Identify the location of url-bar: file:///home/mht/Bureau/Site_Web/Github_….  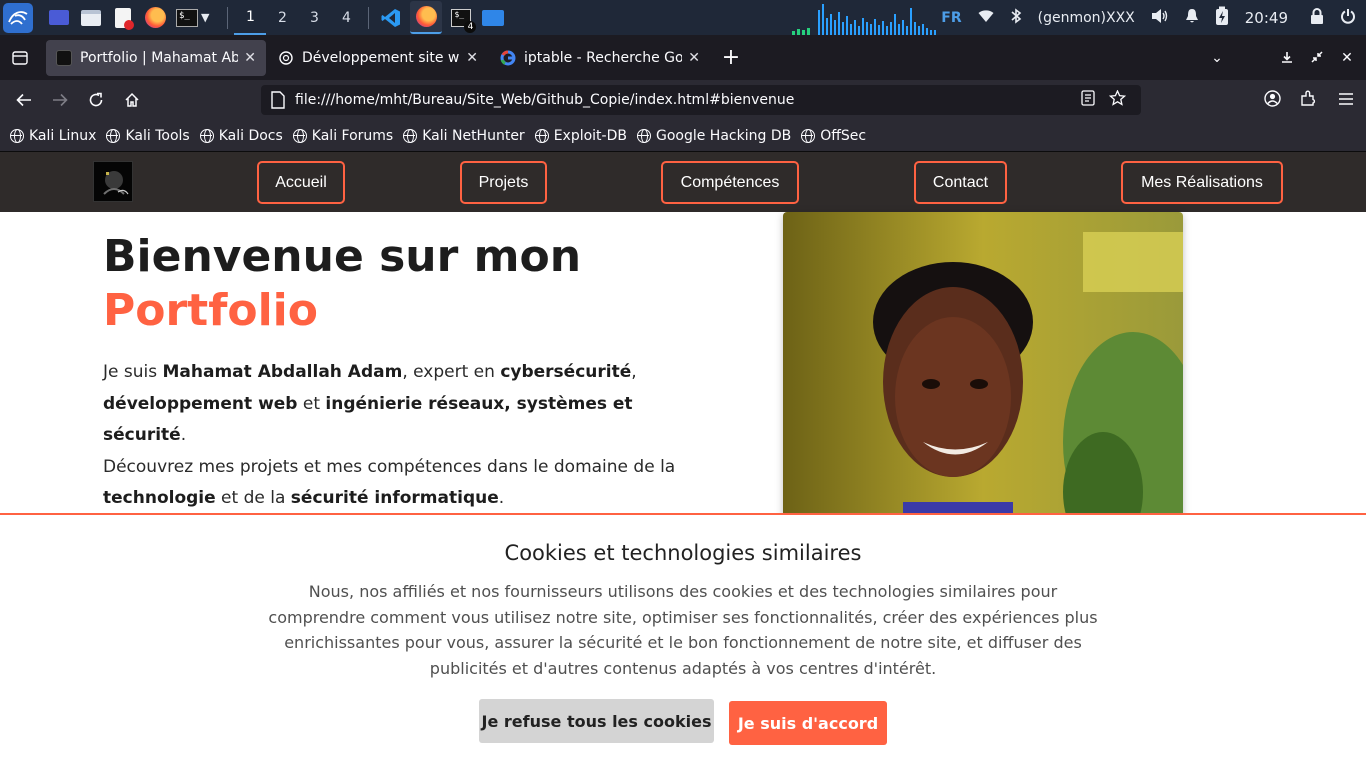
(701, 100).